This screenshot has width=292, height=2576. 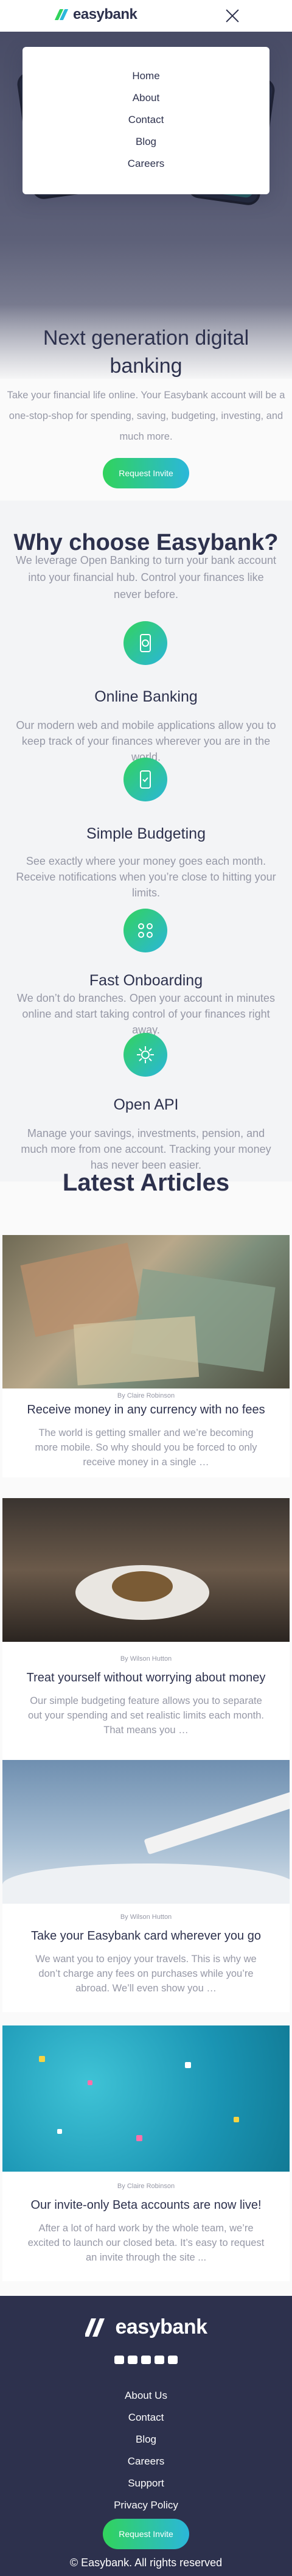 What do you see at coordinates (105, 14) in the screenshot?
I see `brand-name: easybank` at bounding box center [105, 14].